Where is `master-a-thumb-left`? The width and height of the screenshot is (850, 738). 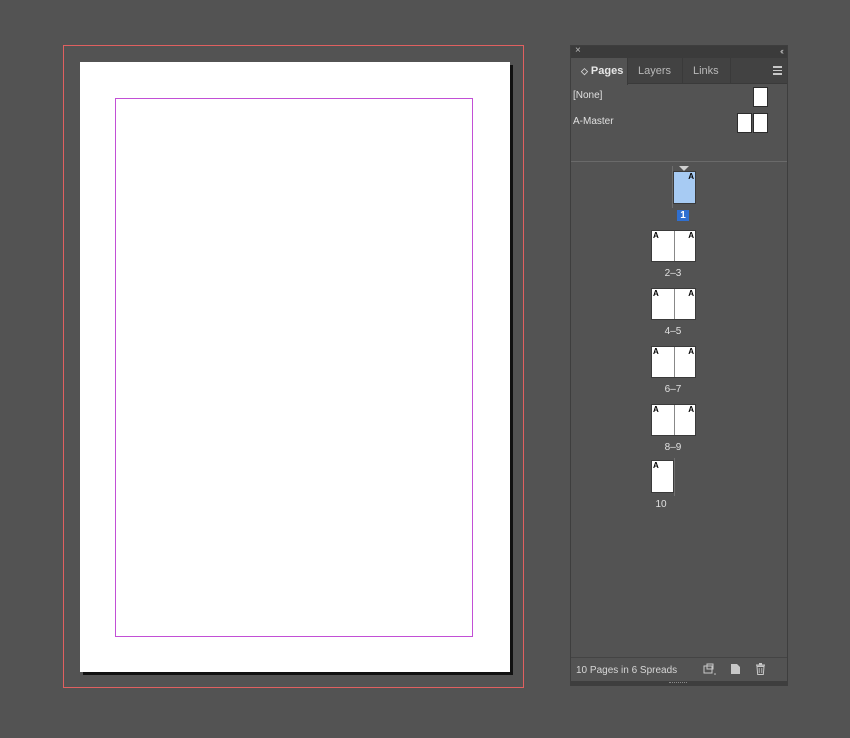 master-a-thumb-left is located at coordinates (744, 123).